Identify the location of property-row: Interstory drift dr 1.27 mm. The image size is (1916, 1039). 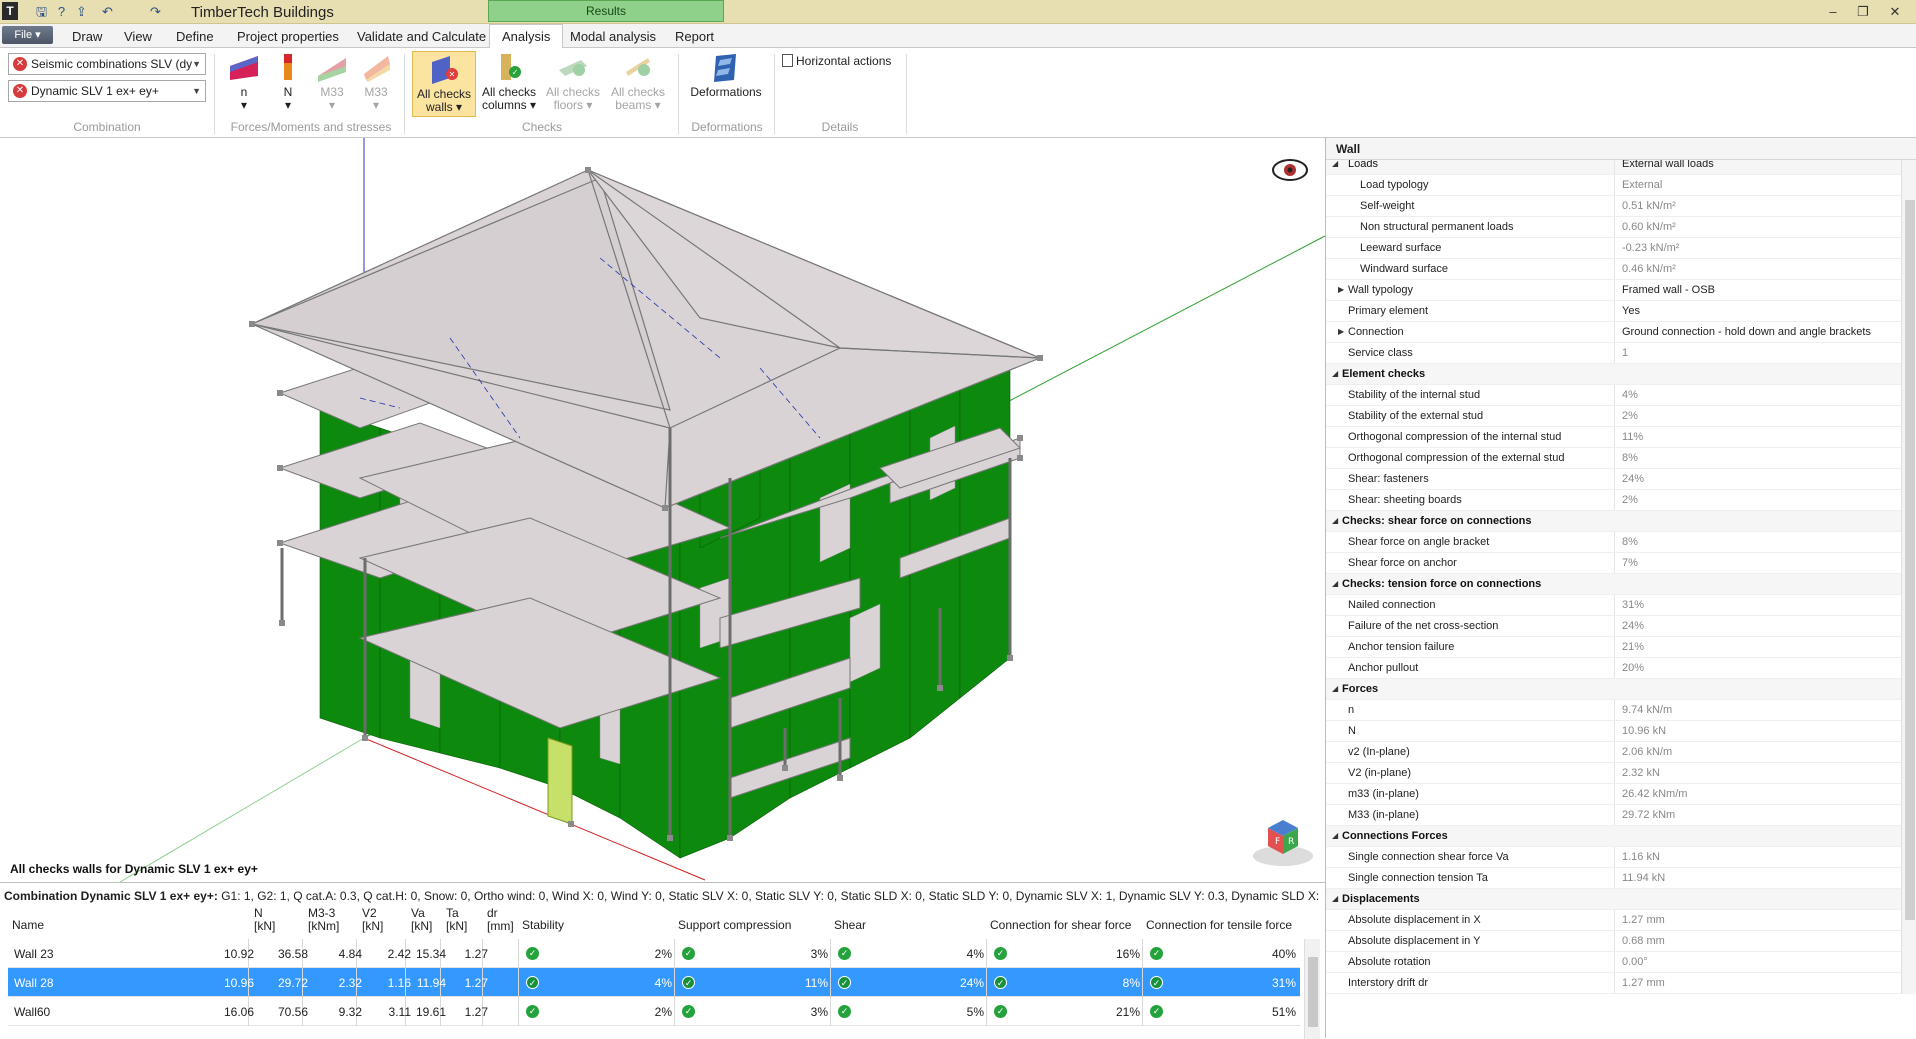
(1613, 983).